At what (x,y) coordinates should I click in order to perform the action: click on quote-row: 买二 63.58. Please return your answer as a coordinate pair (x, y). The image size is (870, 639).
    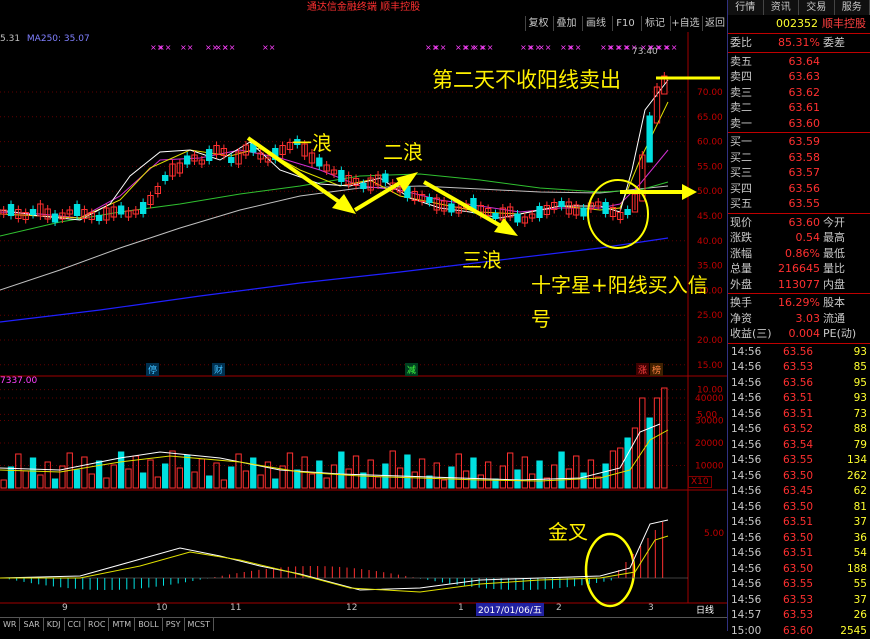
    Looking at the image, I should click on (799, 158).